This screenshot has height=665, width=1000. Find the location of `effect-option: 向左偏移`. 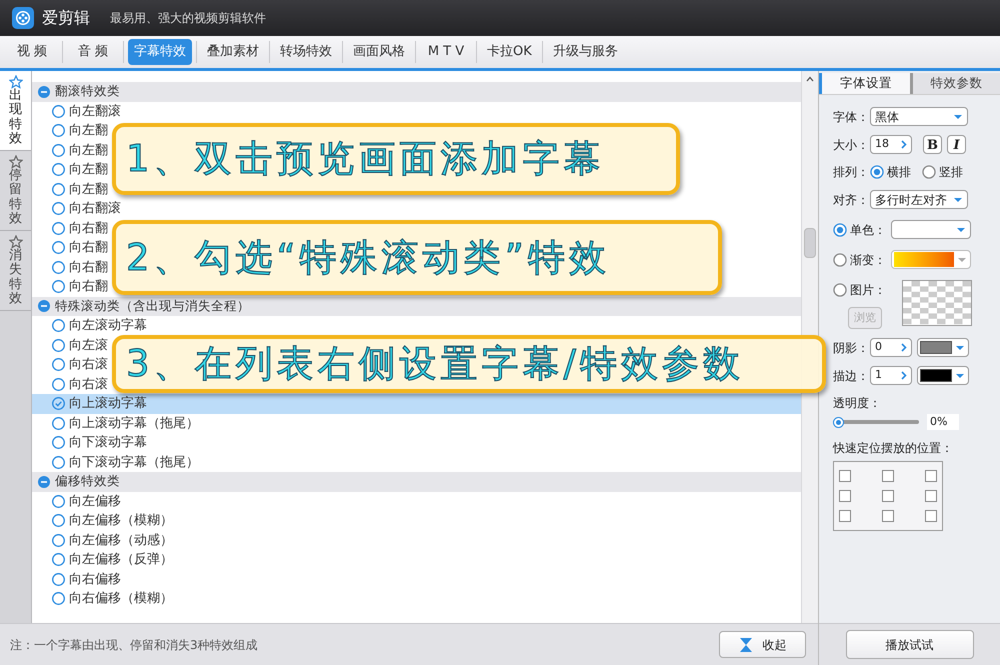

effect-option: 向左偏移 is located at coordinates (95, 501).